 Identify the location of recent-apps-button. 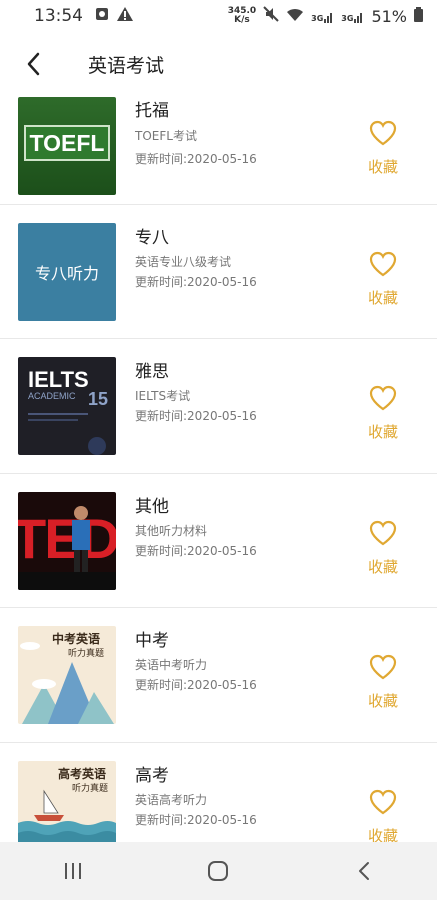
(73, 871).